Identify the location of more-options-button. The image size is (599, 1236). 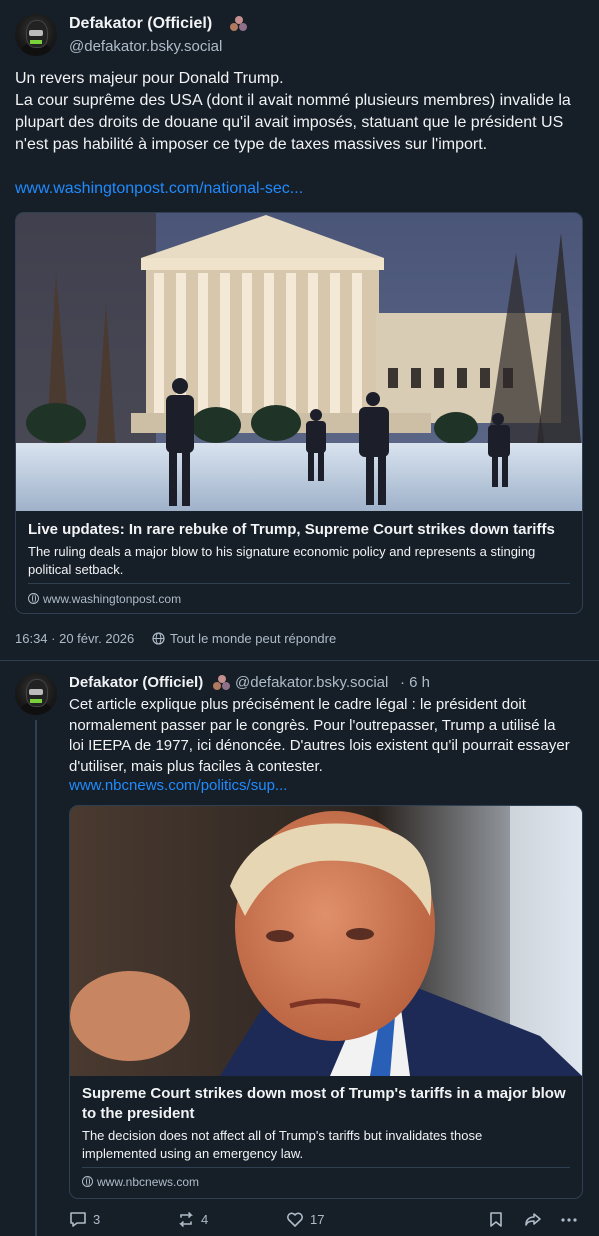
(569, 1219).